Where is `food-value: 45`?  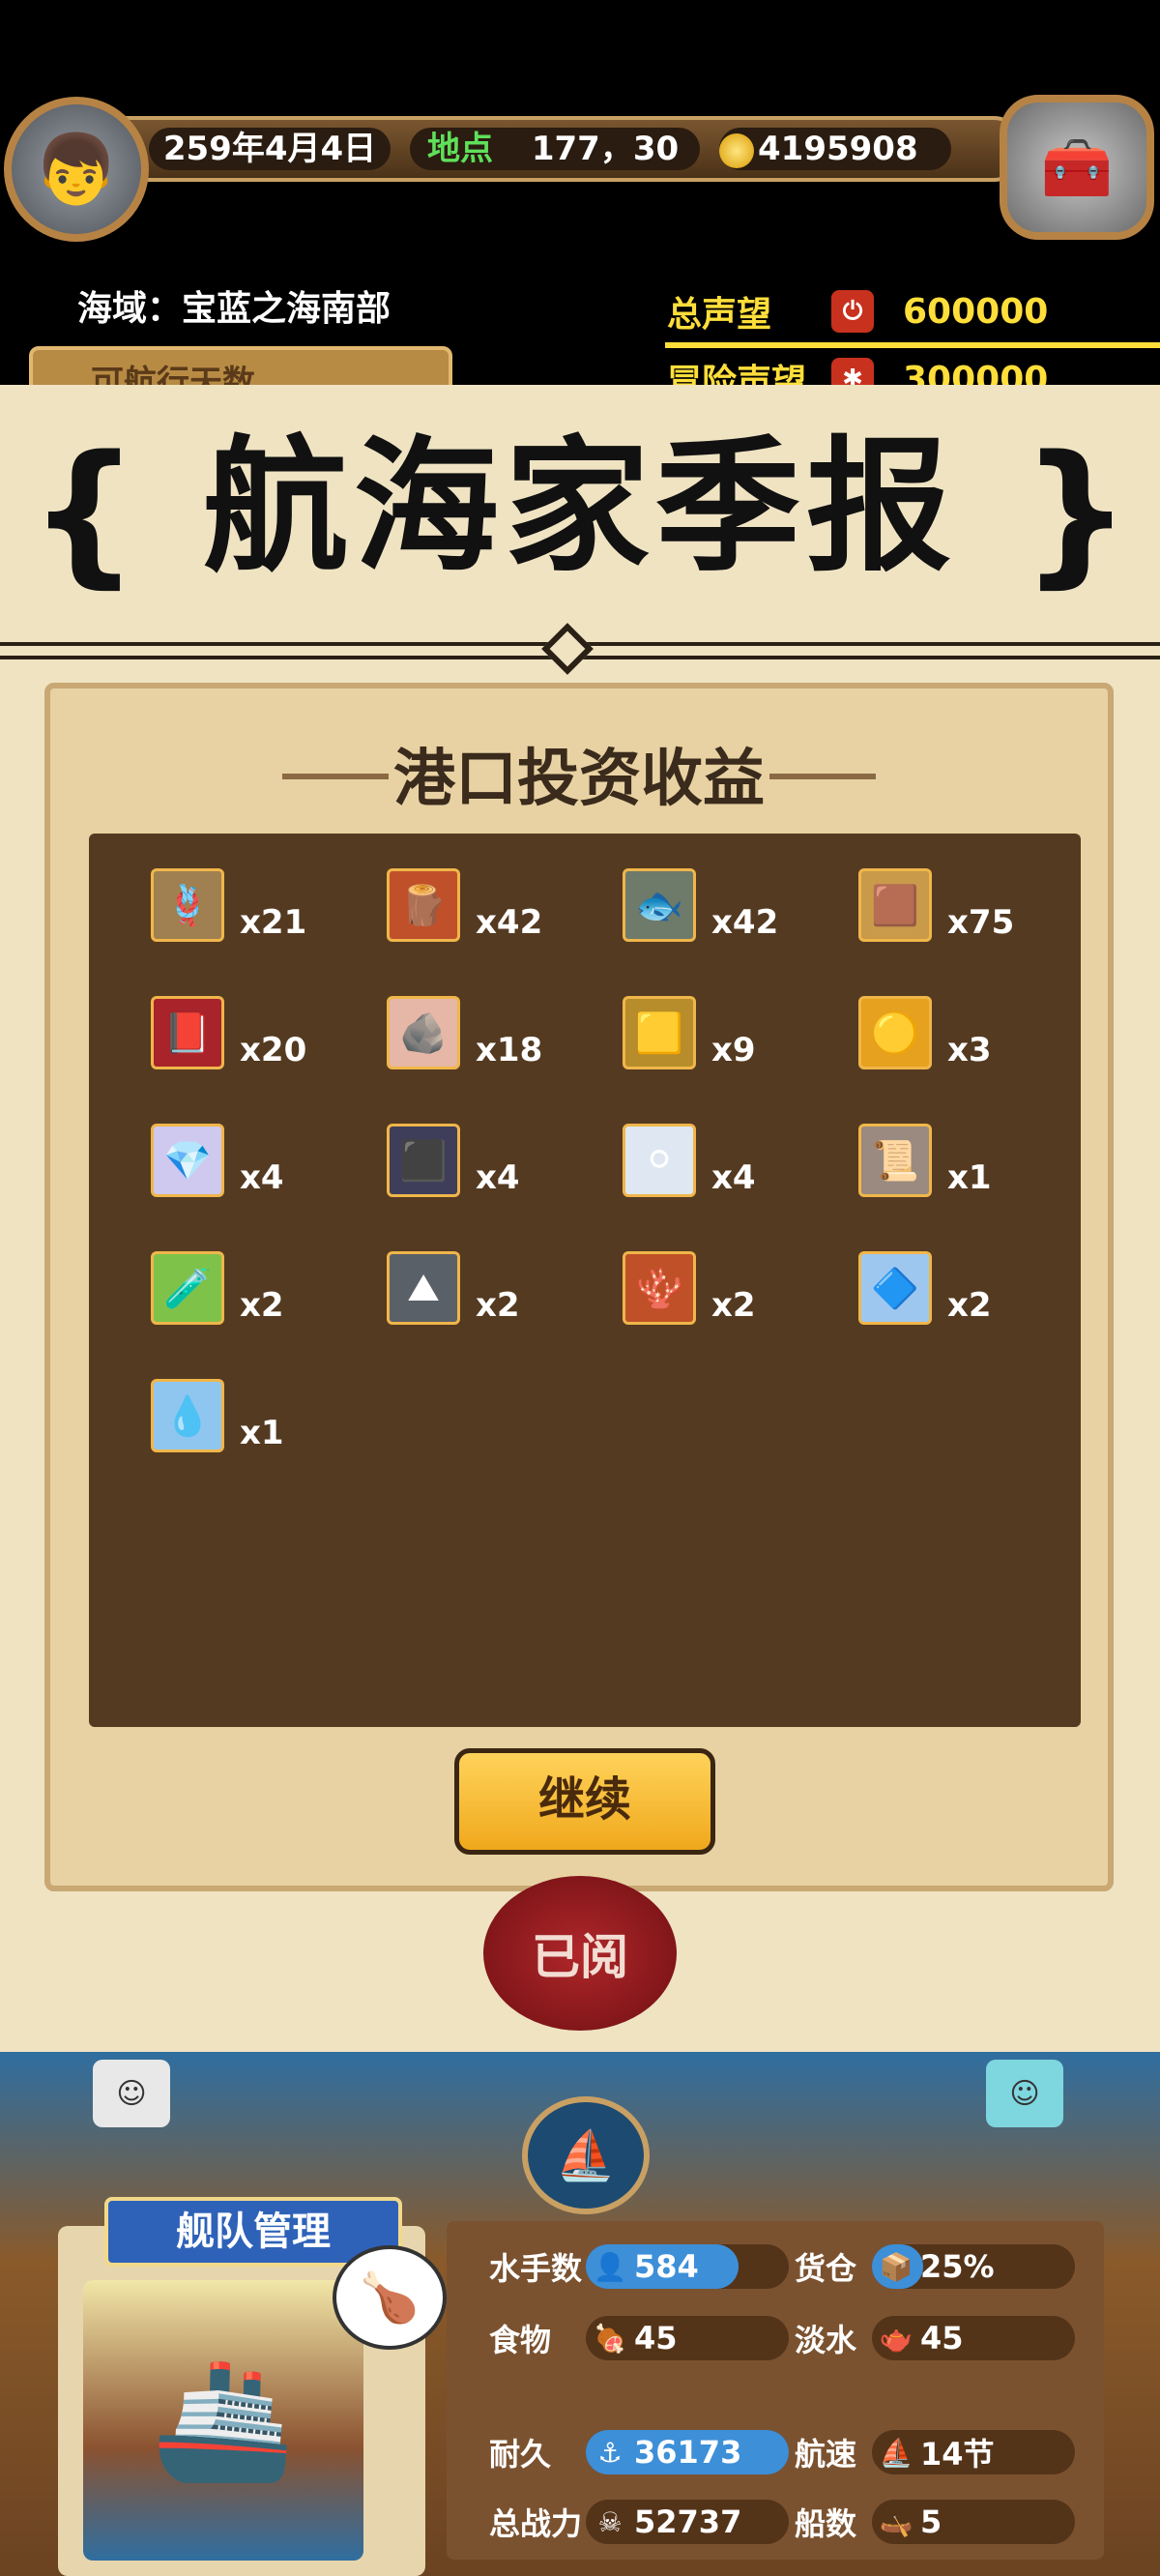
food-value: 45 is located at coordinates (656, 2338).